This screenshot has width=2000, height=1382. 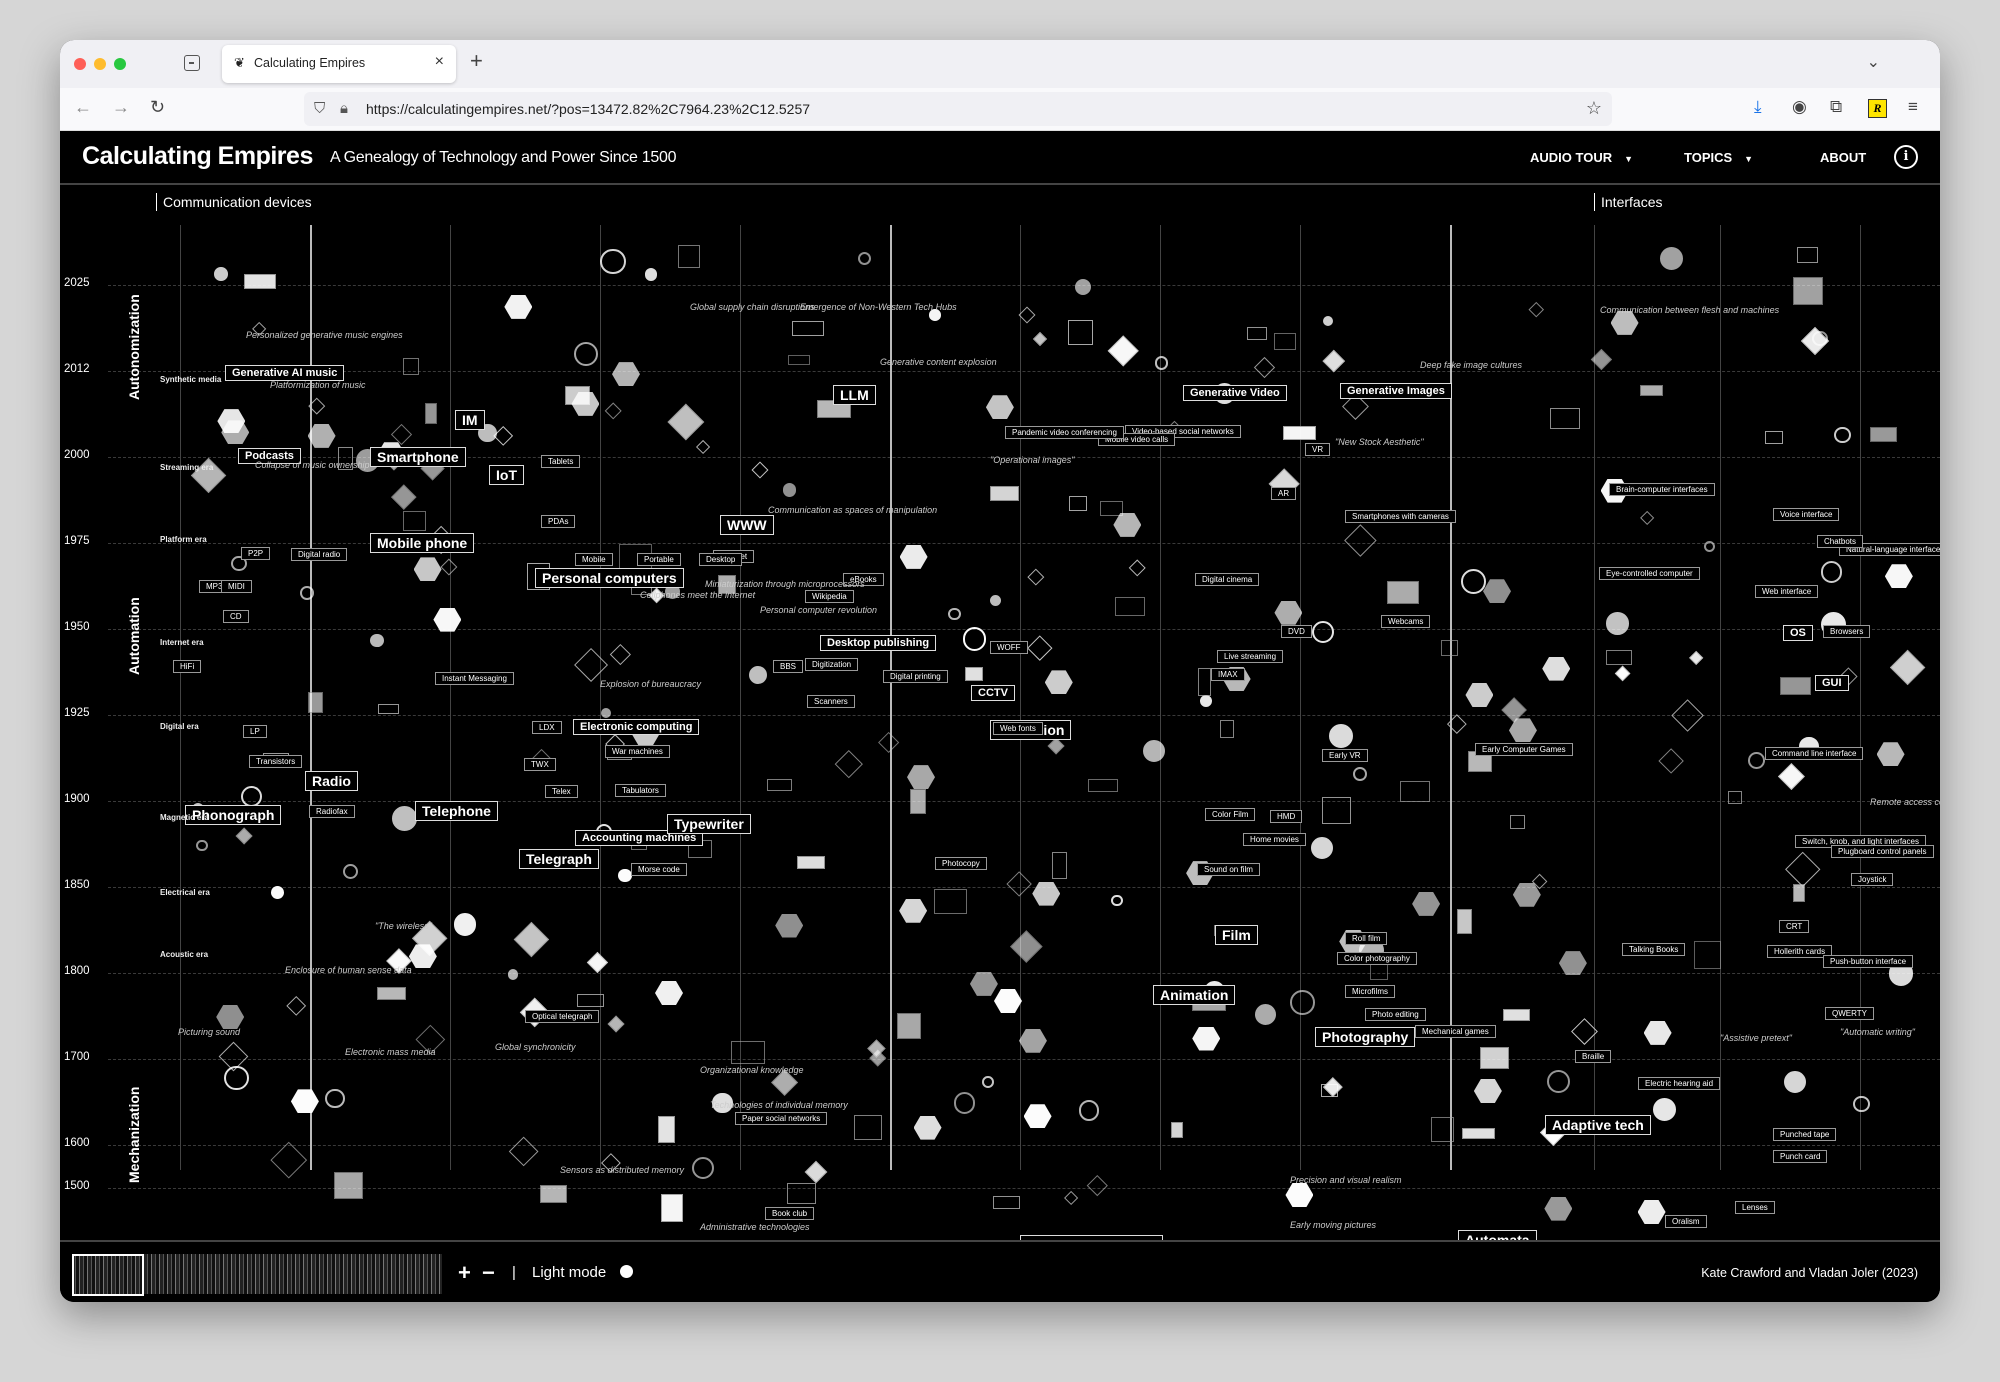 What do you see at coordinates (1228, 674) in the screenshot?
I see `map-node-imax: IMAX` at bounding box center [1228, 674].